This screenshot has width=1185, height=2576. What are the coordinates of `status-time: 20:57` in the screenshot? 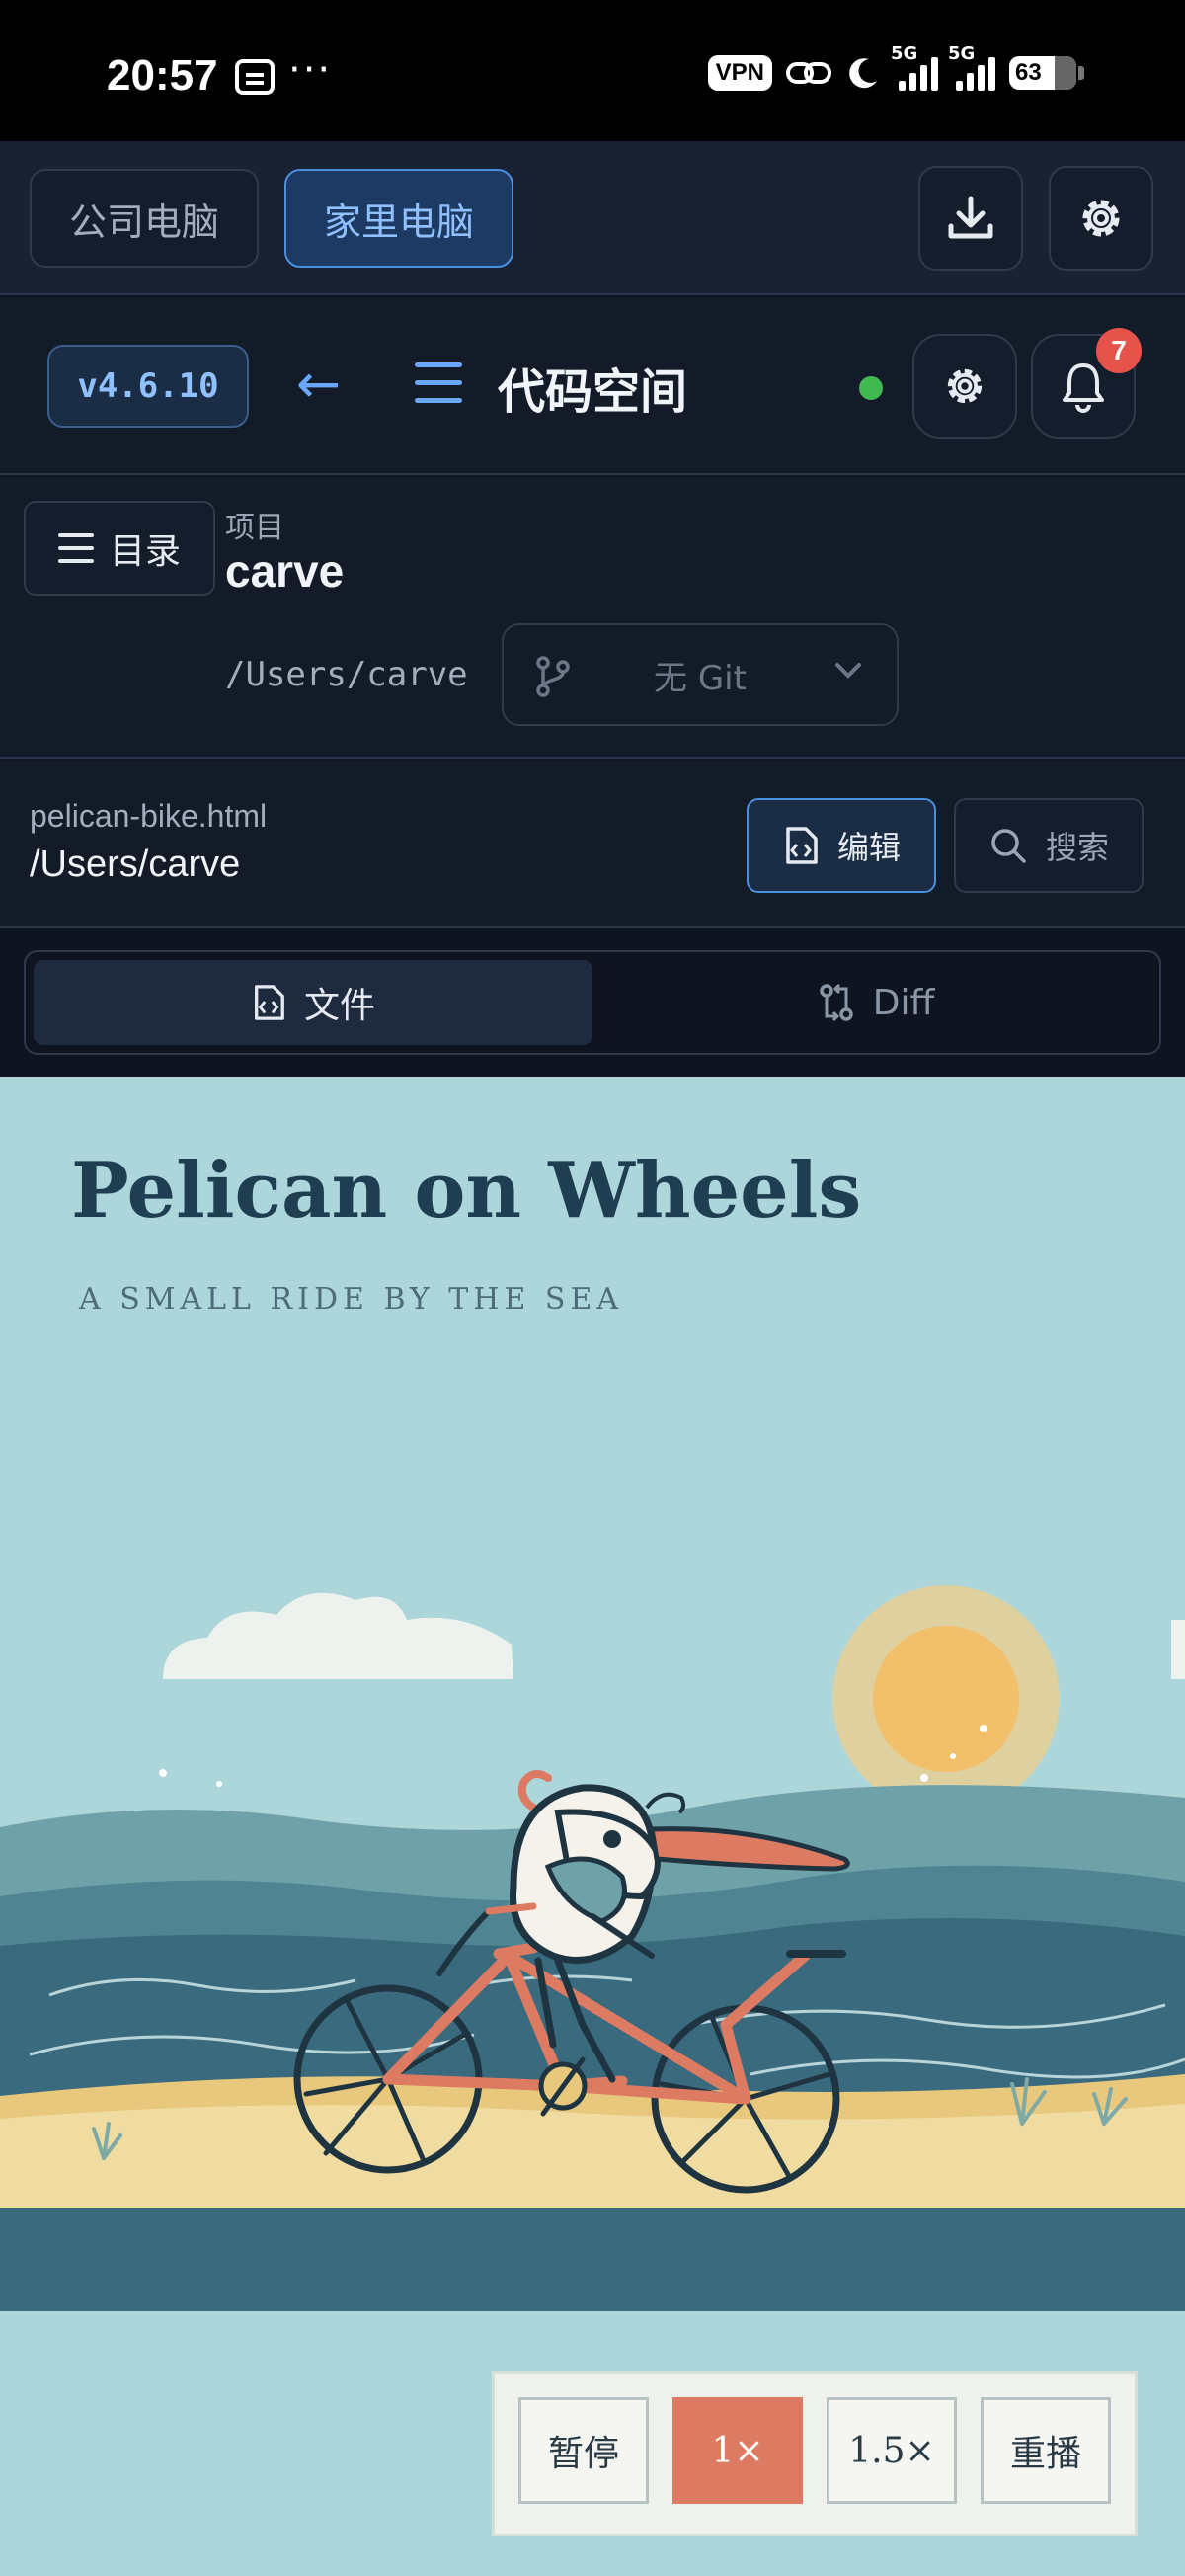 It's located at (163, 75).